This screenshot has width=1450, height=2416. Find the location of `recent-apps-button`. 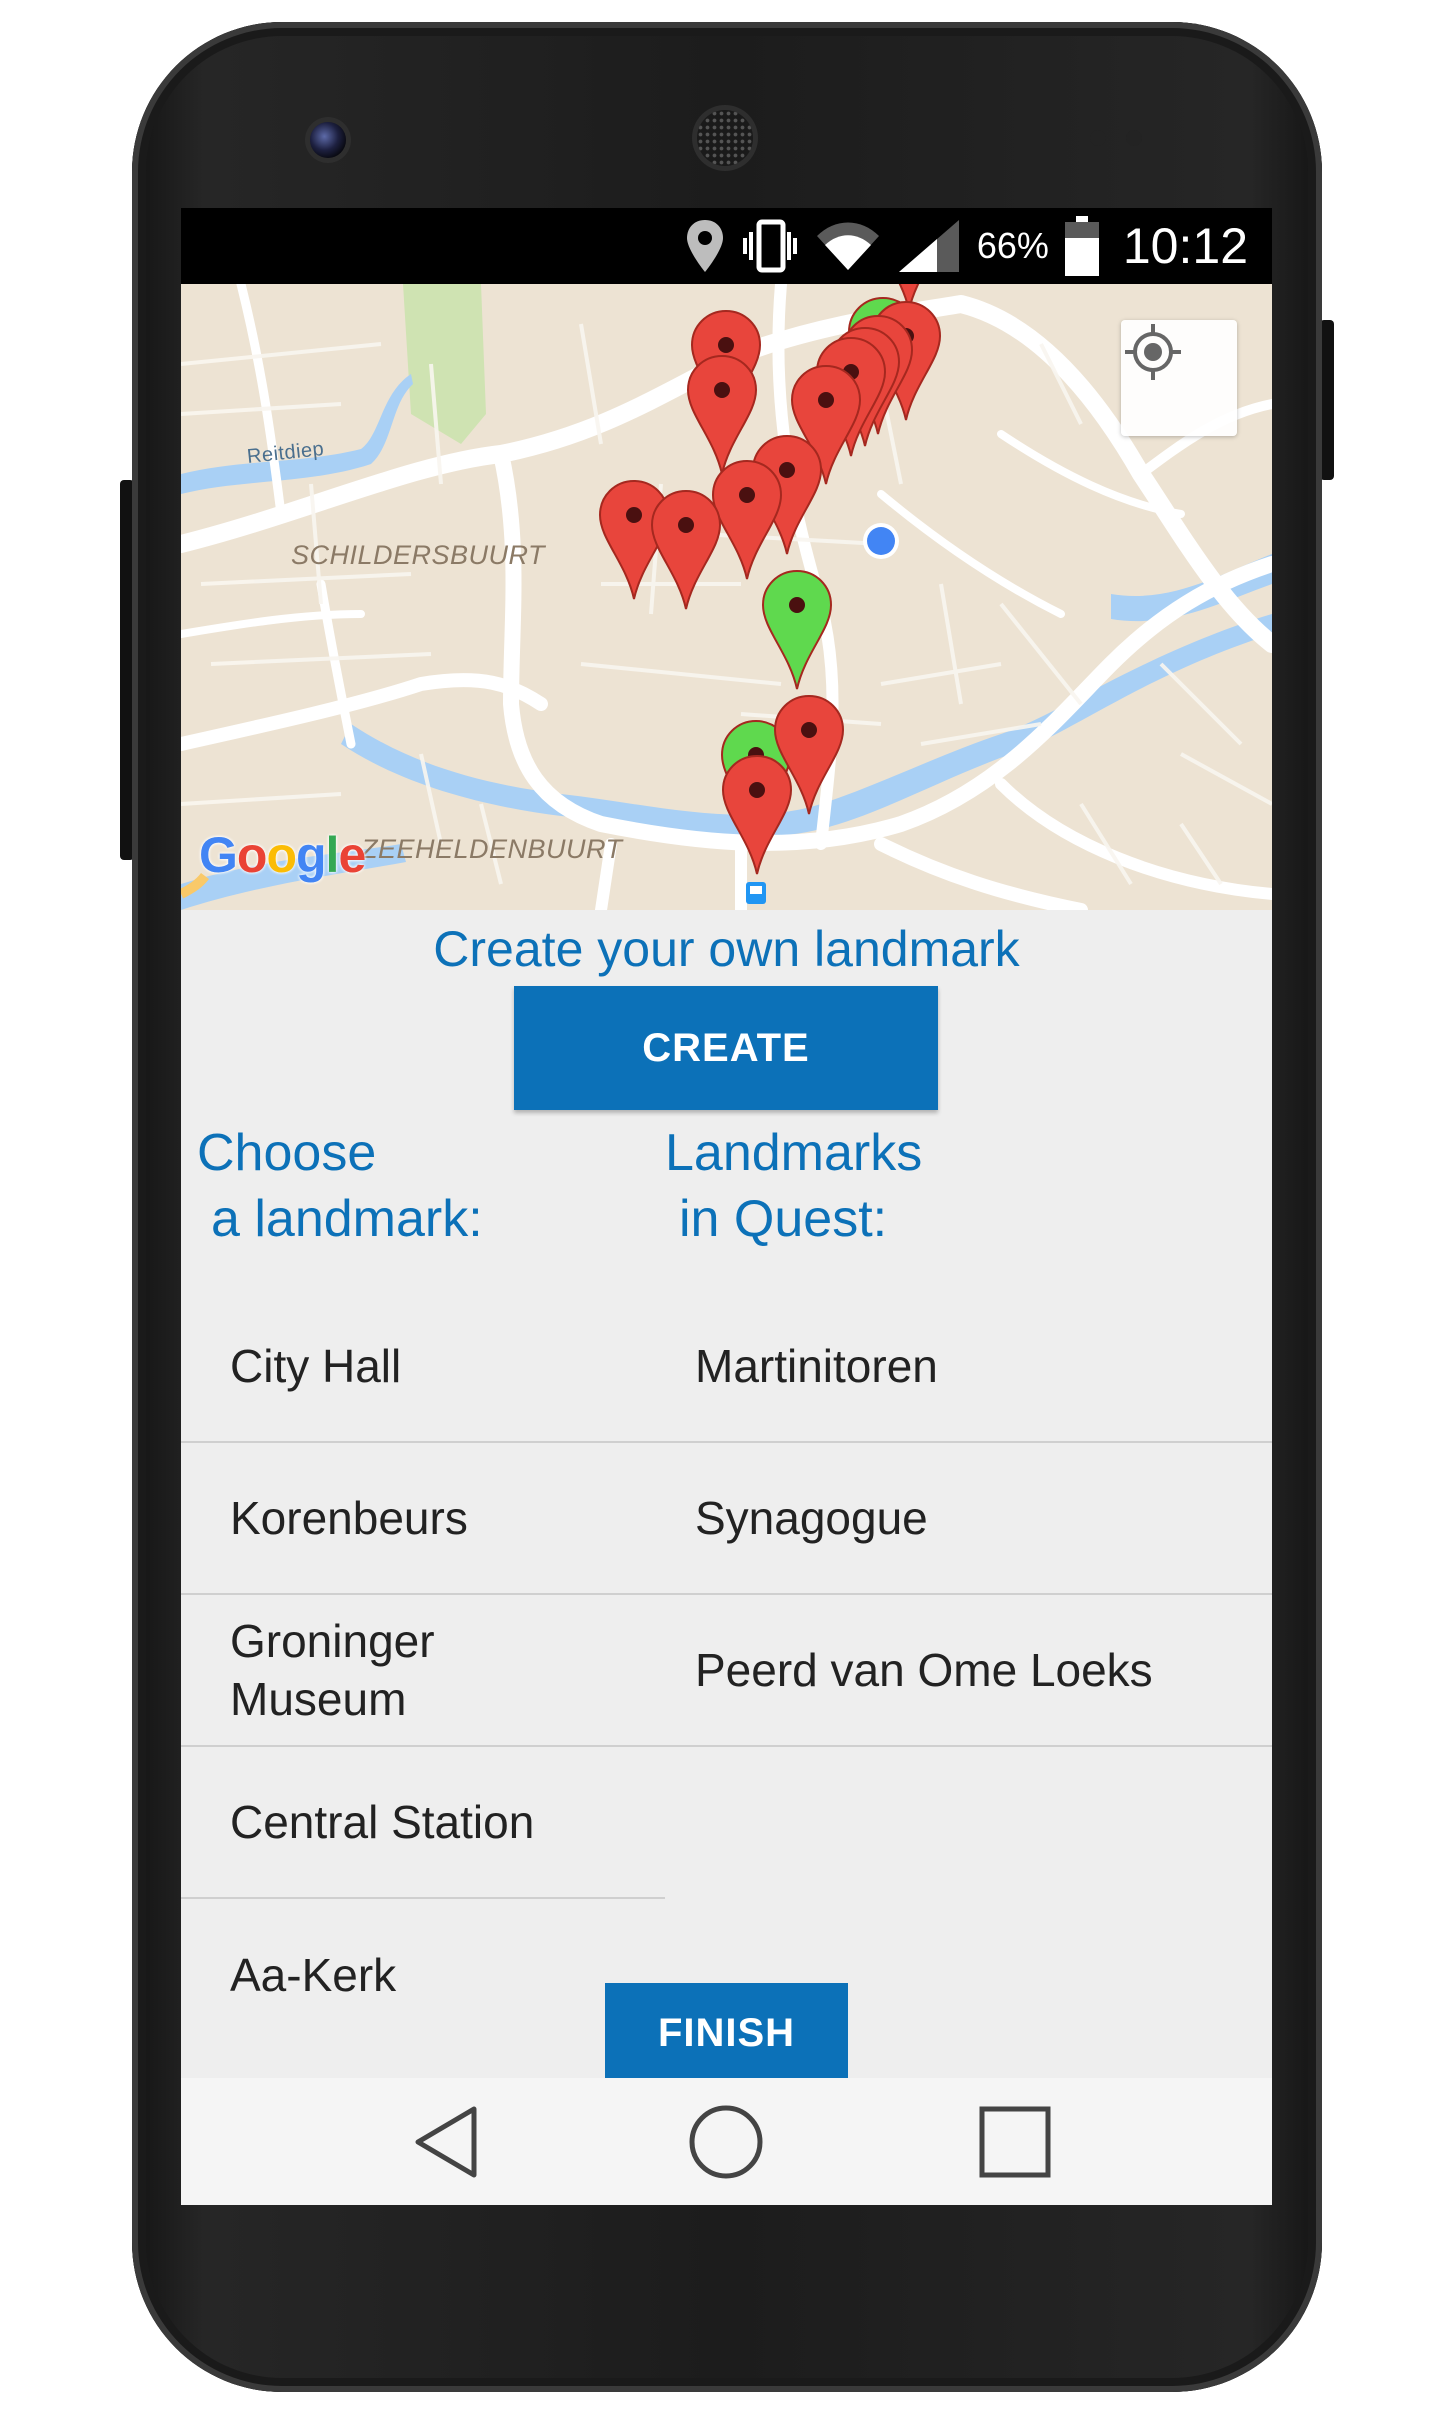

recent-apps-button is located at coordinates (1015, 2142).